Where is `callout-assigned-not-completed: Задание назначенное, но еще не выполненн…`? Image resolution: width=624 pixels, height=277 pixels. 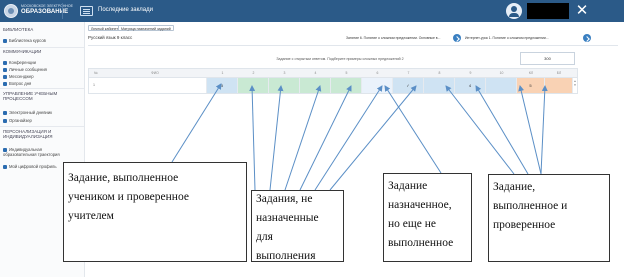 callout-assigned-not-completed: Задание назначенное, но еще не выполненн… is located at coordinates (427, 217).